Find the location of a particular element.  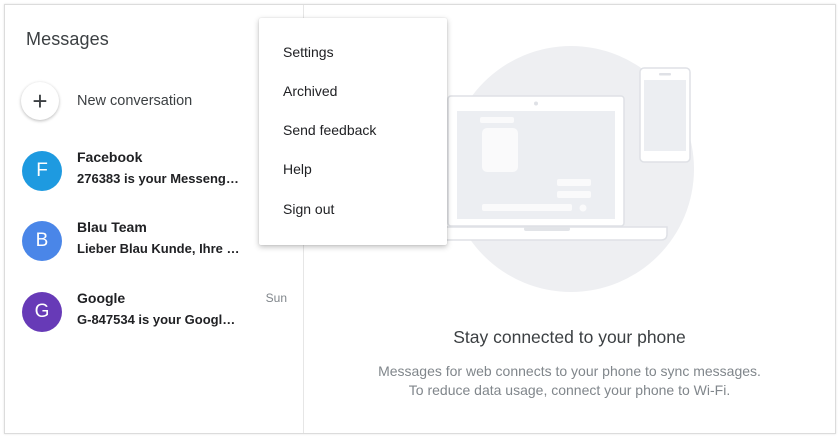

menu-item-help: Help is located at coordinates (353, 169).